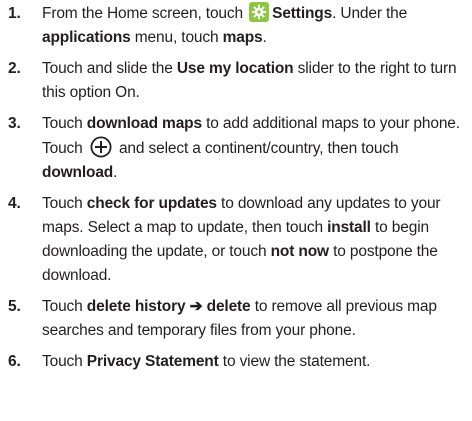 This screenshot has width=472, height=421. Describe the element at coordinates (349, 227) in the screenshot. I see `install-label: install` at that location.